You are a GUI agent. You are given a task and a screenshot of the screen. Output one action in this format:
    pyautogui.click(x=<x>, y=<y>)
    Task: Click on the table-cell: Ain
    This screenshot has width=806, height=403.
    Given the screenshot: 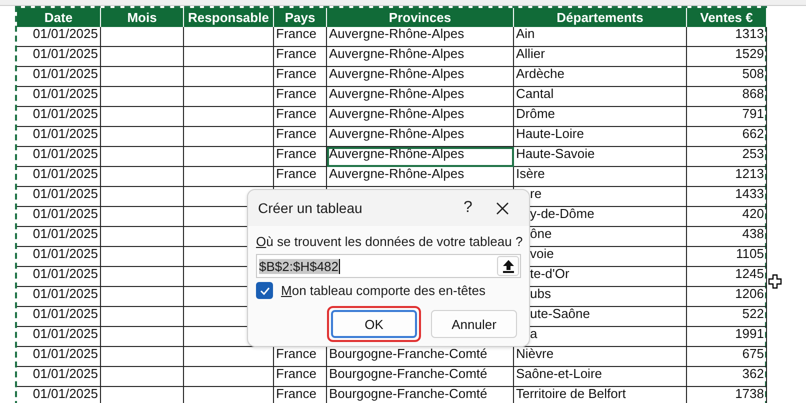 What is the action you would take?
    pyautogui.click(x=525, y=34)
    